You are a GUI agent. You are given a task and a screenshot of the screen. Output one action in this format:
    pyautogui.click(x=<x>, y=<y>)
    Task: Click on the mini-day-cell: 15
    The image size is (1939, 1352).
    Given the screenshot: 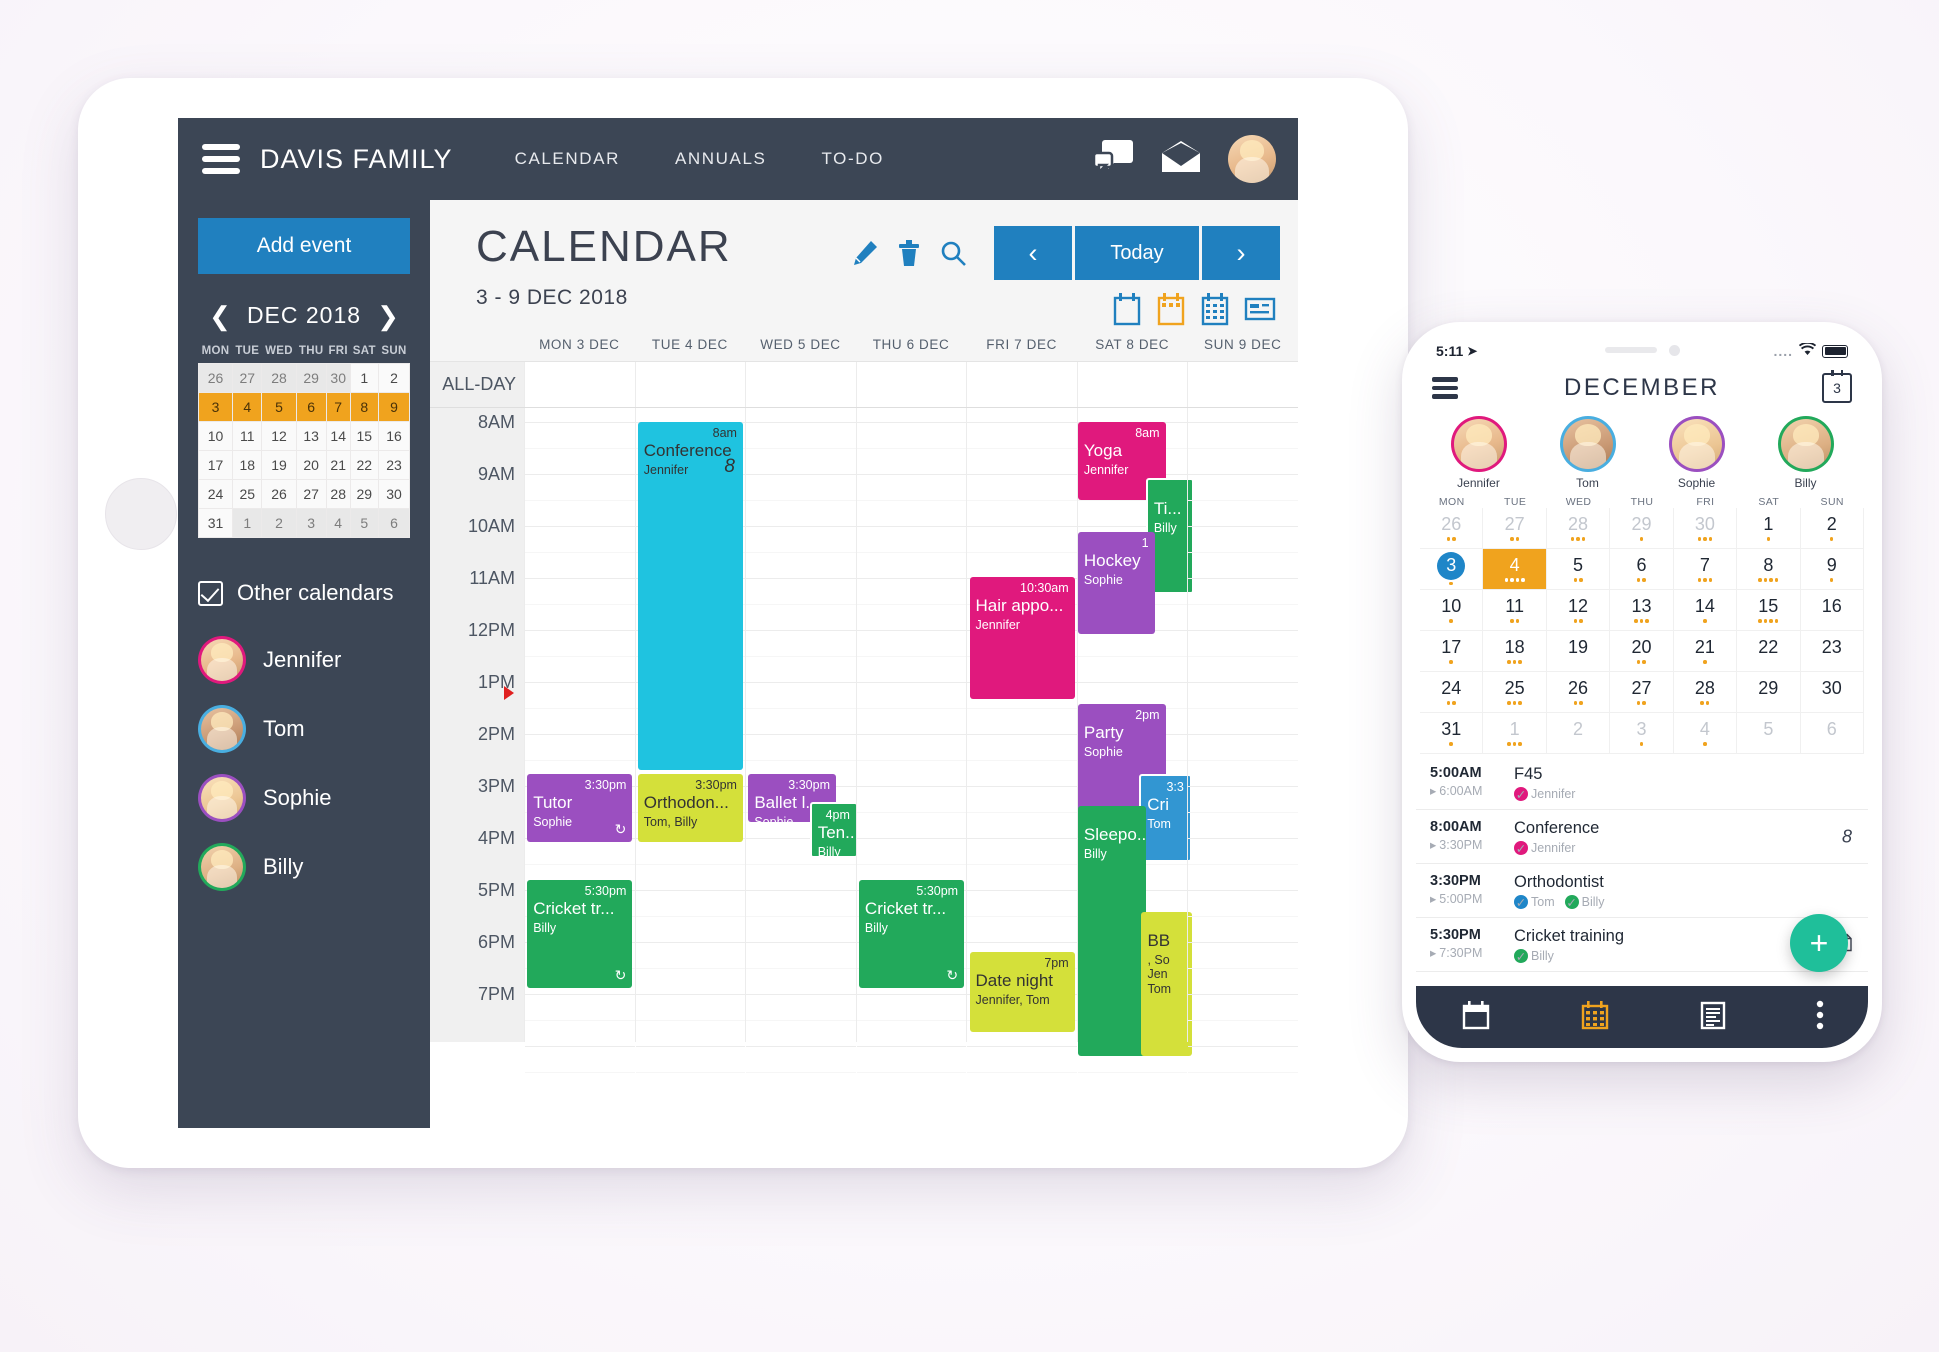 What is the action you would take?
    pyautogui.click(x=364, y=436)
    